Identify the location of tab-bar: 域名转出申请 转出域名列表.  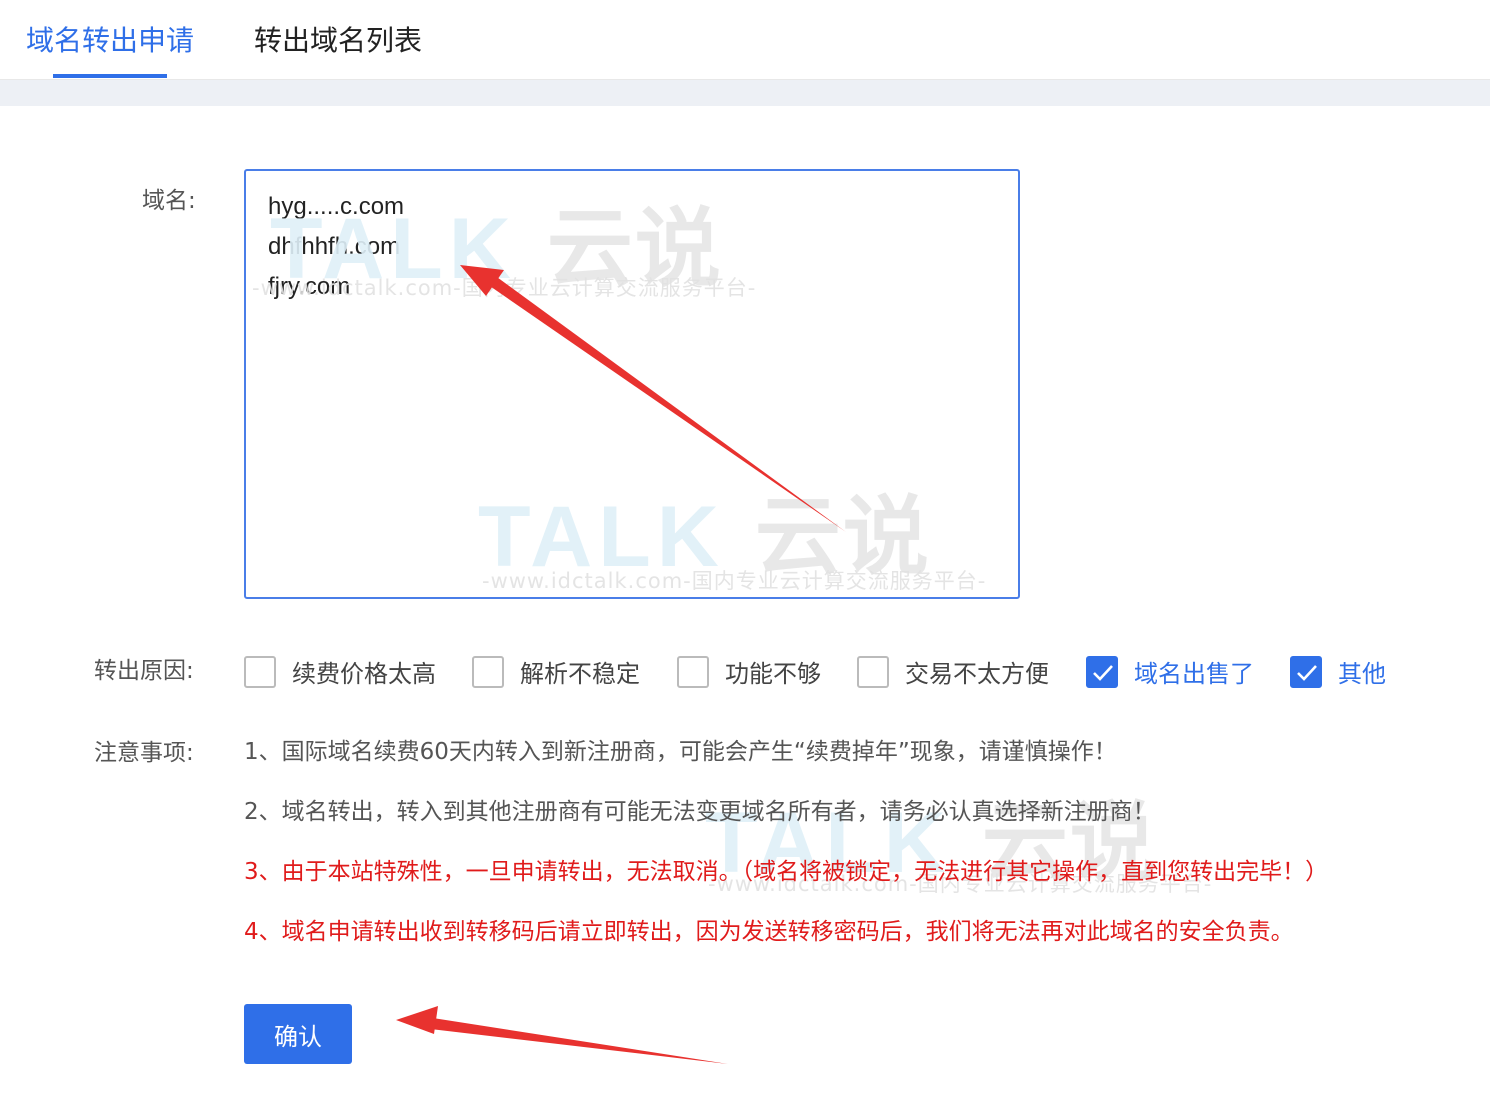
(745, 40).